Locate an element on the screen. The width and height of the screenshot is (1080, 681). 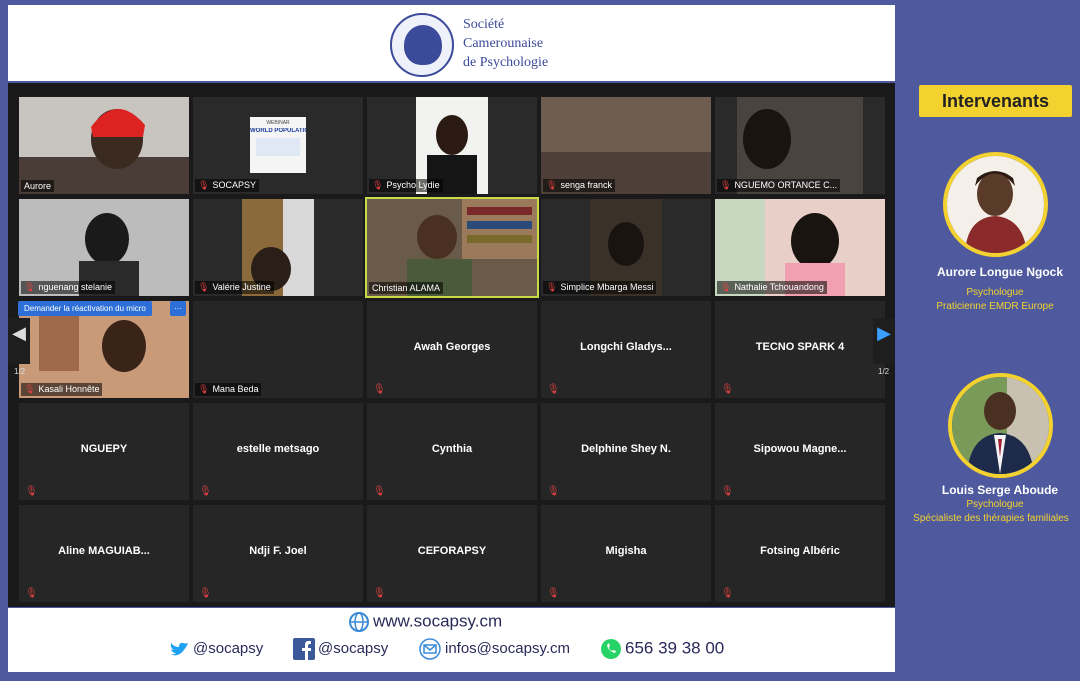
speaker-name: Aurore Longue Ngock is located at coordinates (999, 272).